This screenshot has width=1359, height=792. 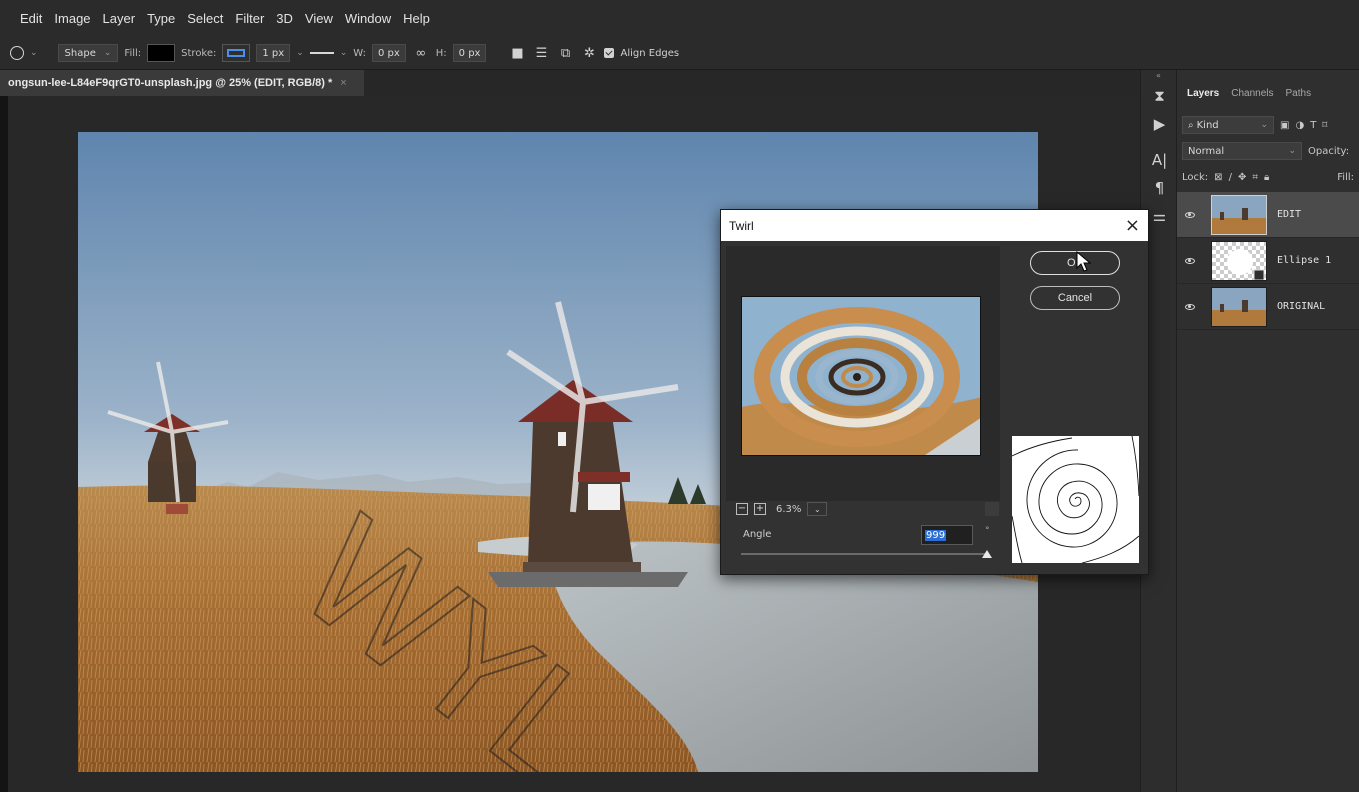 I want to click on tab-bar, so click(x=752, y=83).